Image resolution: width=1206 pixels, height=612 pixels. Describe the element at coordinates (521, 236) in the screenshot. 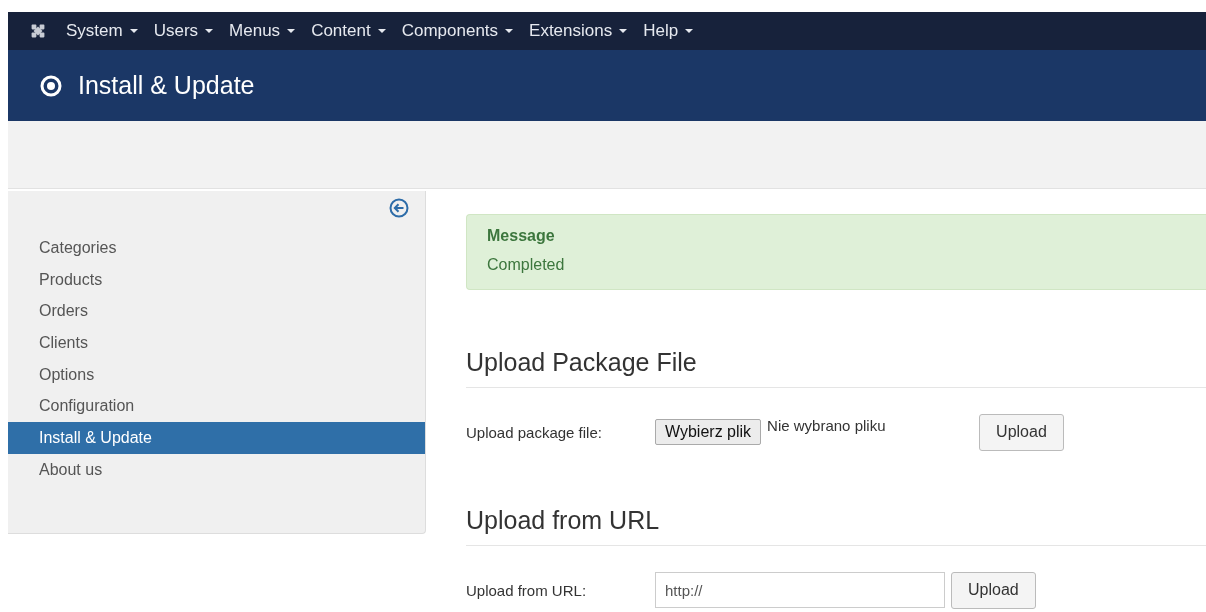

I see `message-heading: Message` at that location.